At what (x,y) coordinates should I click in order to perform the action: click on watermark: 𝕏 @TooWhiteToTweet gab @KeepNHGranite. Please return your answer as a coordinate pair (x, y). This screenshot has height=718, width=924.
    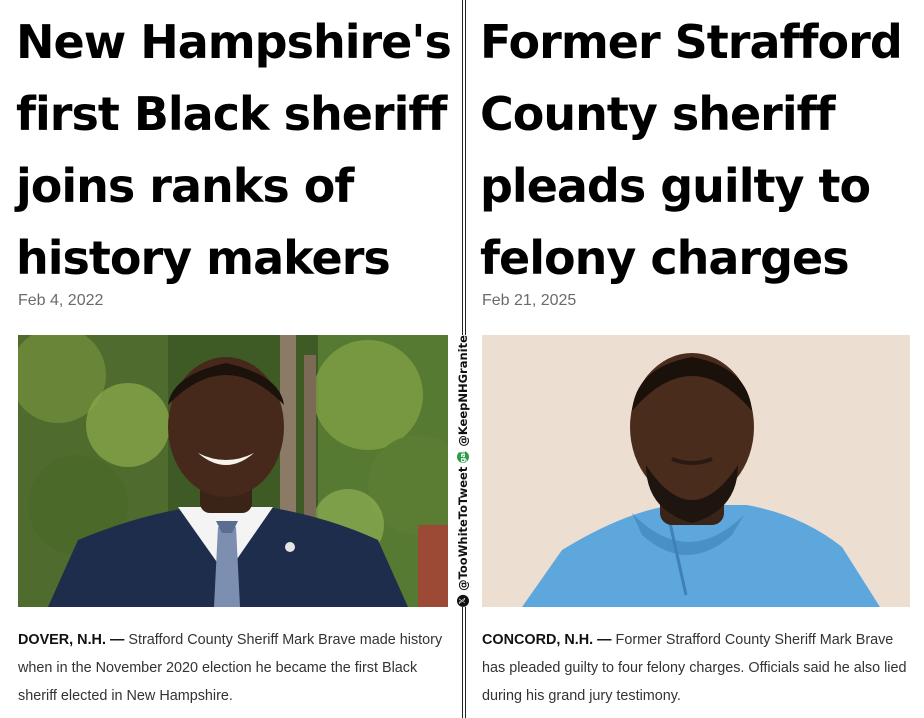
    Looking at the image, I should click on (463, 471).